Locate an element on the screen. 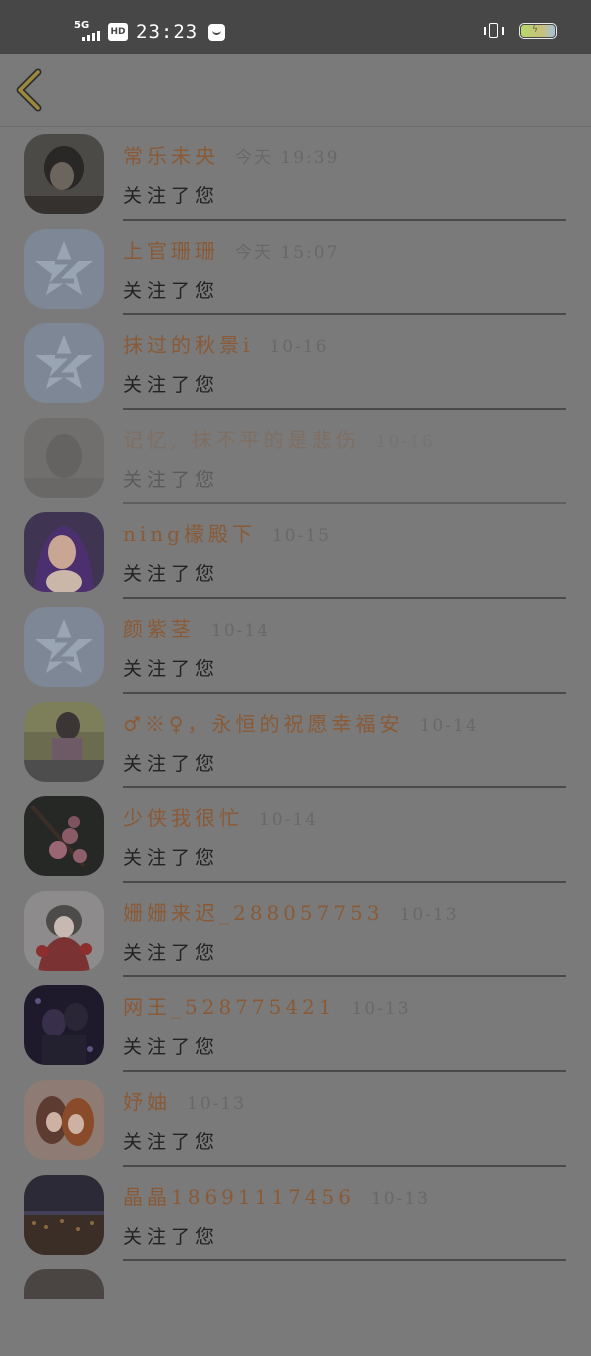 The height and width of the screenshot is (1356, 591). list-item: ♂※♀，永恒的祝愿幸福安 10-14 关注了您 is located at coordinates (295, 741).